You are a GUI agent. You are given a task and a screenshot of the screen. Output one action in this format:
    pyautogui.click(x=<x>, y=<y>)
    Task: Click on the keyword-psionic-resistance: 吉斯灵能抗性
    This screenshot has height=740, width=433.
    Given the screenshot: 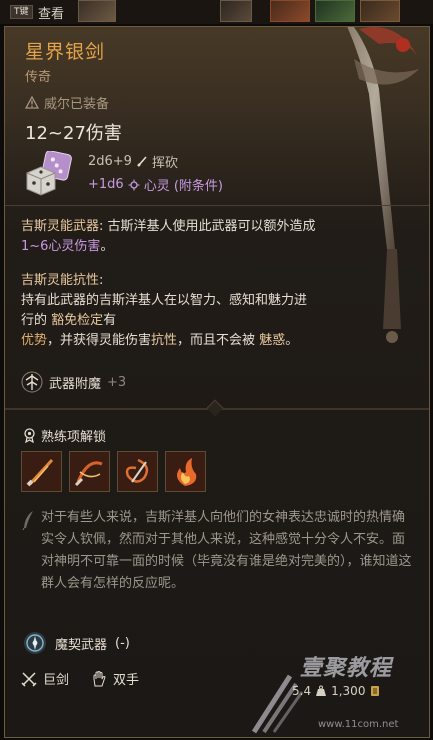 What is the action you would take?
    pyautogui.click(x=60, y=280)
    